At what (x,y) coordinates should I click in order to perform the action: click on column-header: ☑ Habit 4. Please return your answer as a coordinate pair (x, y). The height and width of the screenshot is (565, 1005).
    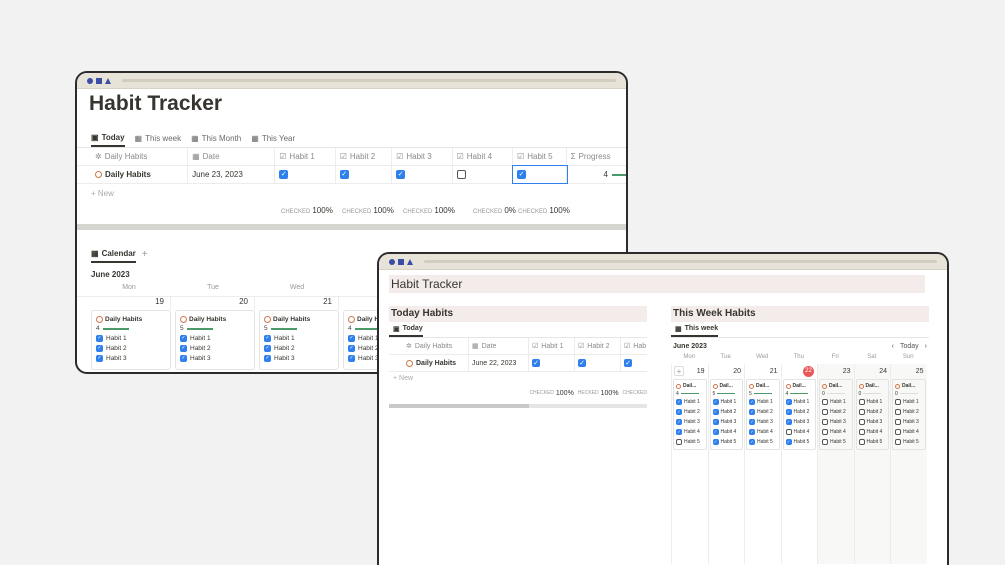
    Looking at the image, I should click on (483, 156).